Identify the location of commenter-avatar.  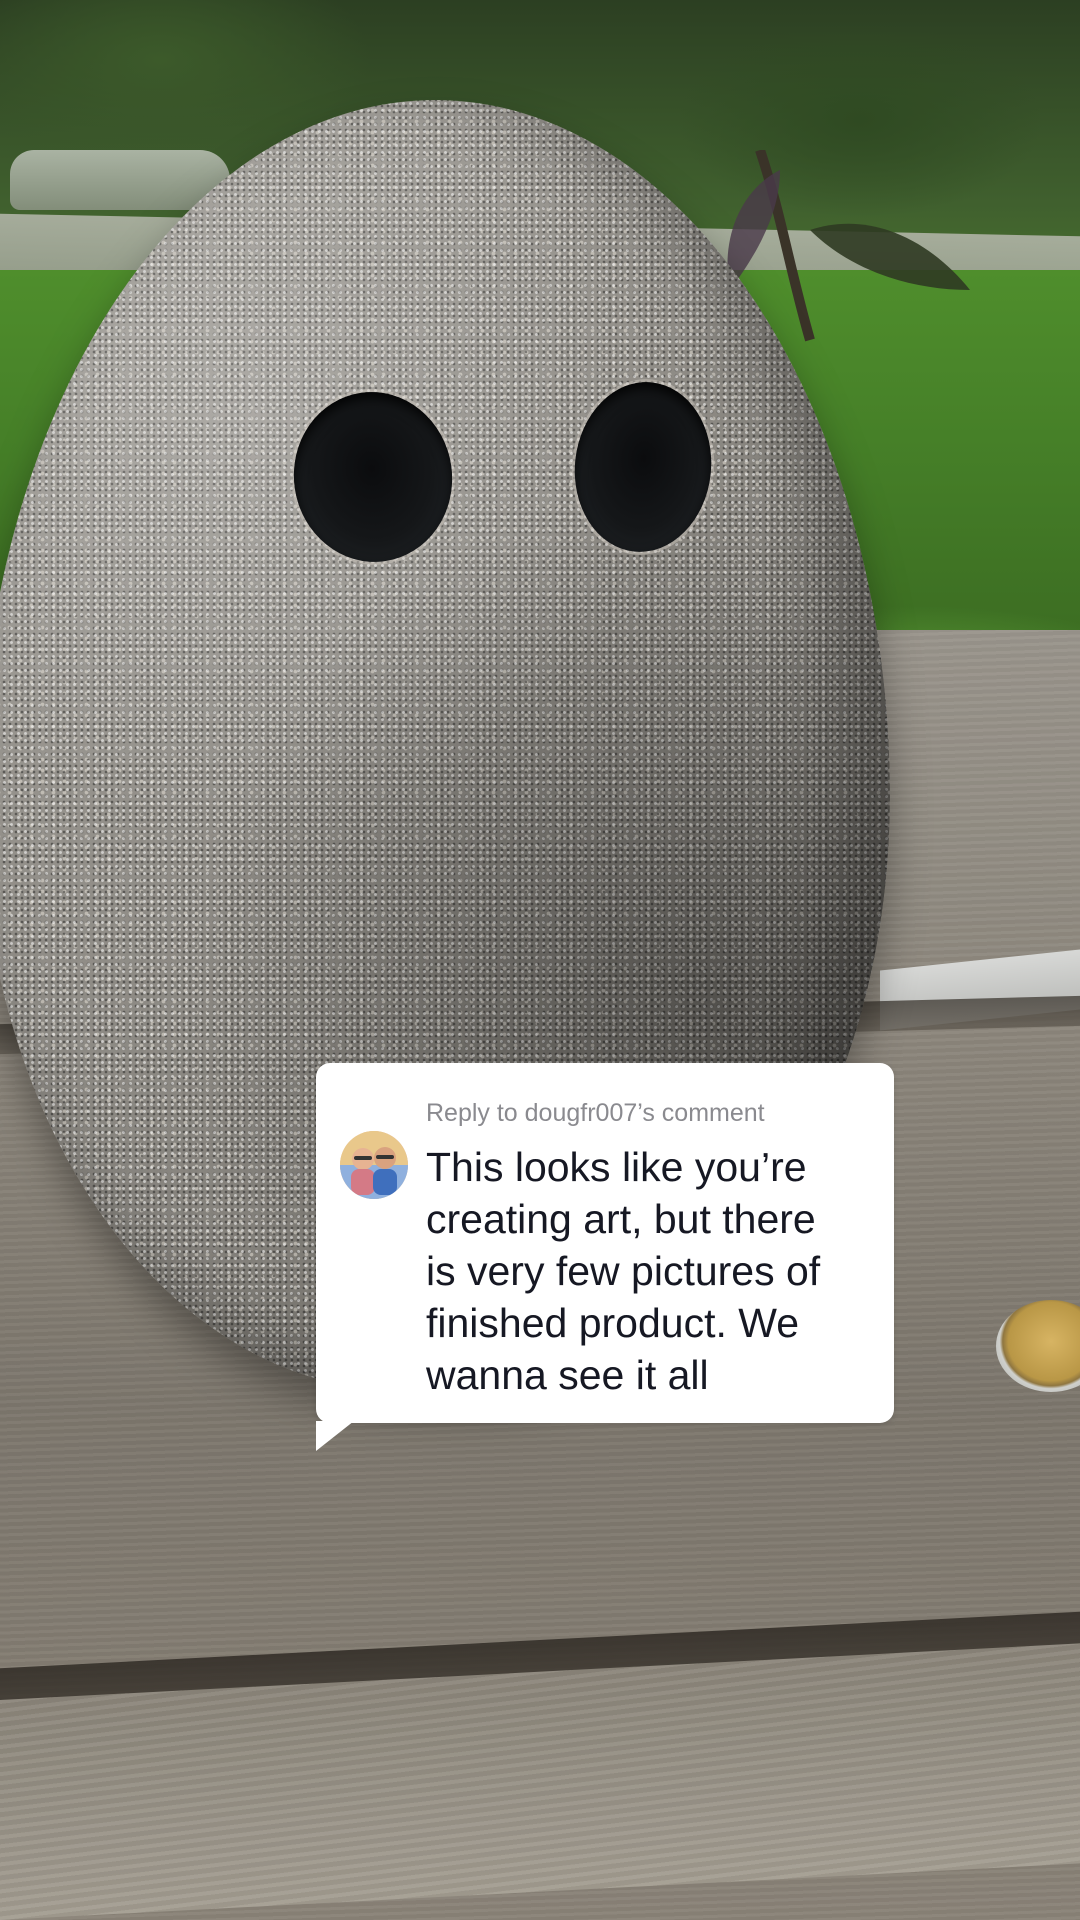
(374, 1165).